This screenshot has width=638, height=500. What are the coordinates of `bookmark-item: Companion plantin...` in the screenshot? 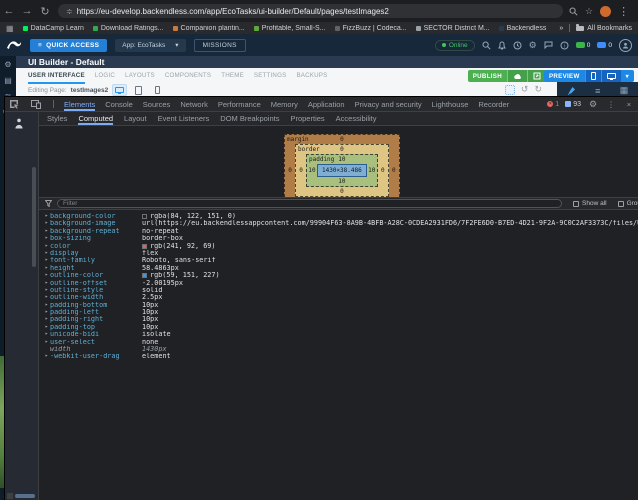 It's located at (208, 28).